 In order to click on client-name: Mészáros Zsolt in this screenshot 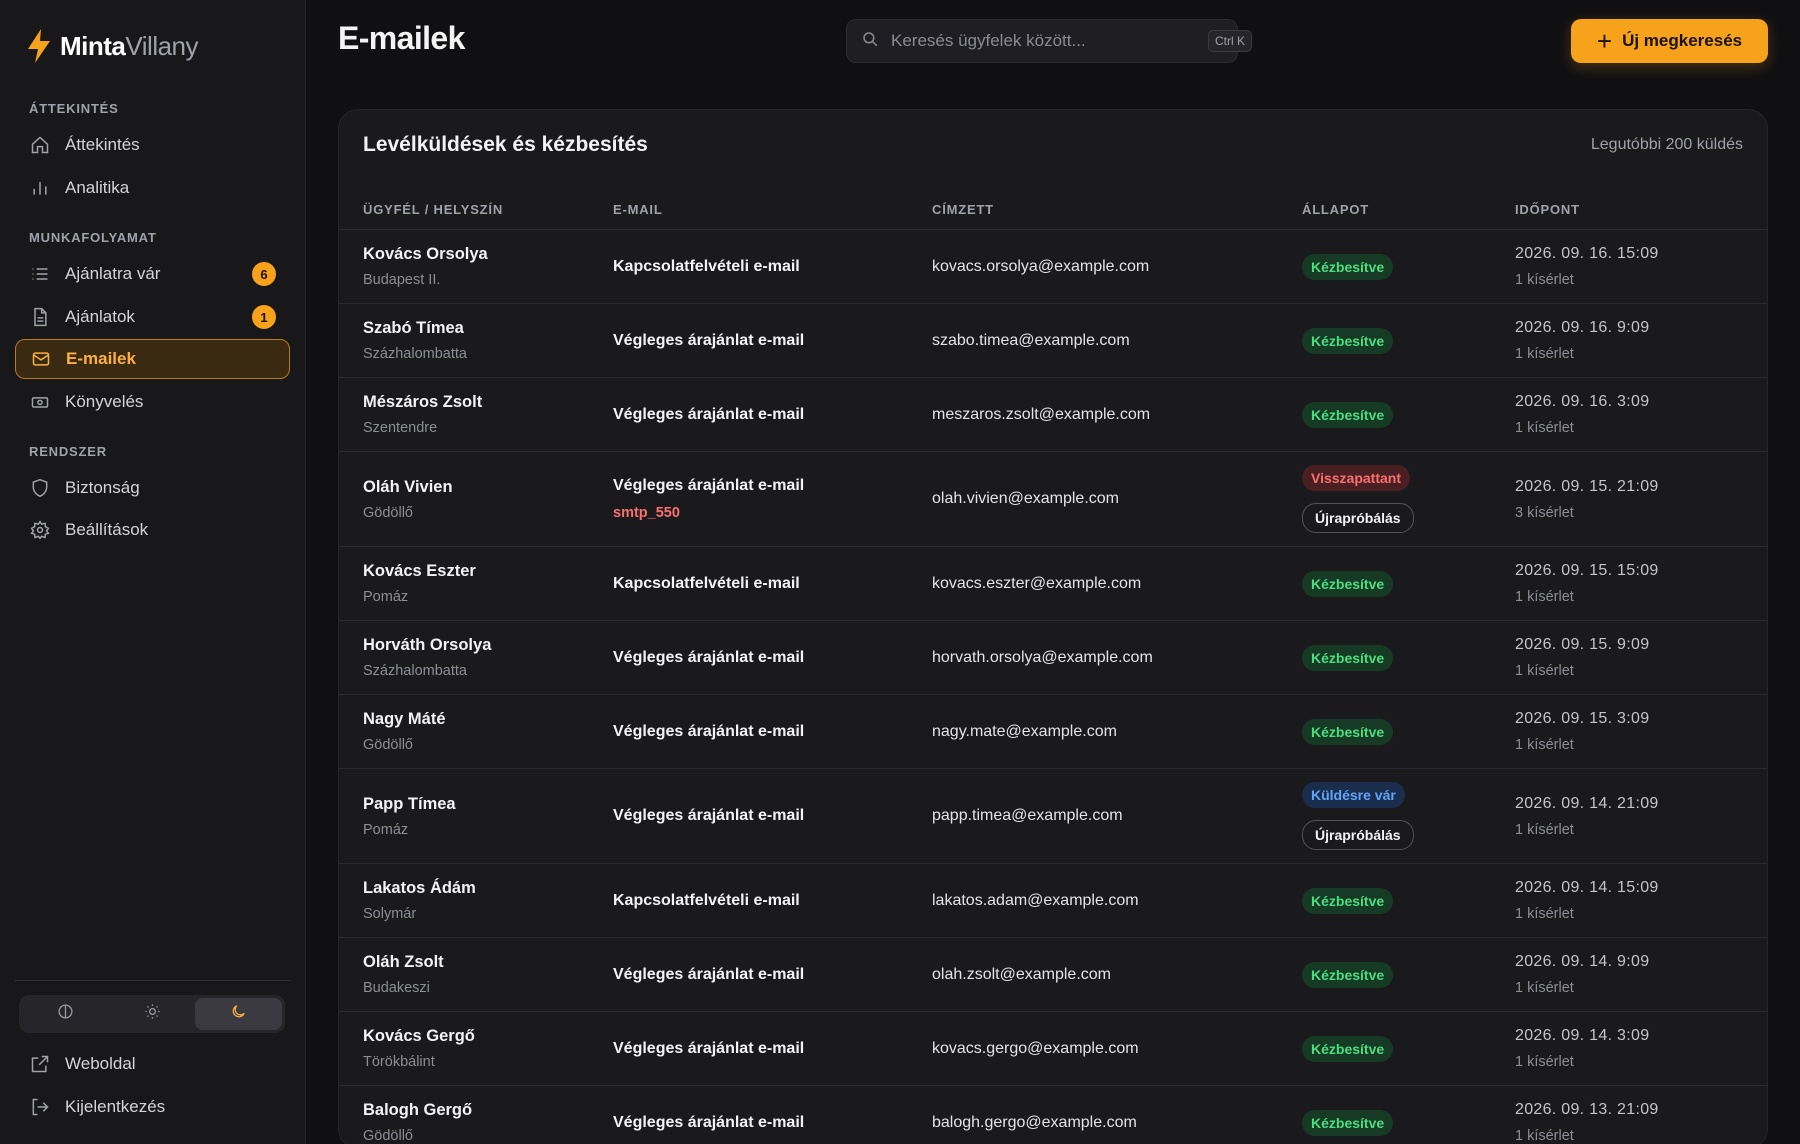, I will do `click(422, 402)`.